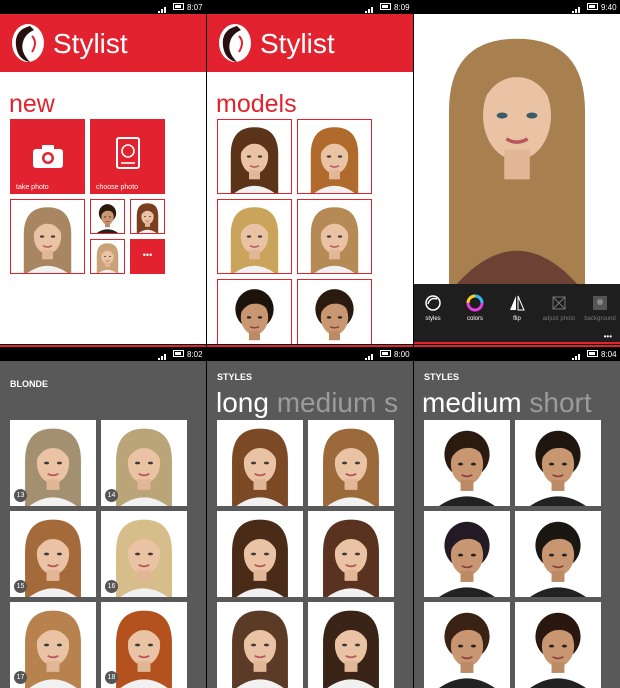 This screenshot has width=620, height=688. I want to click on background-button: background, so click(600, 308).